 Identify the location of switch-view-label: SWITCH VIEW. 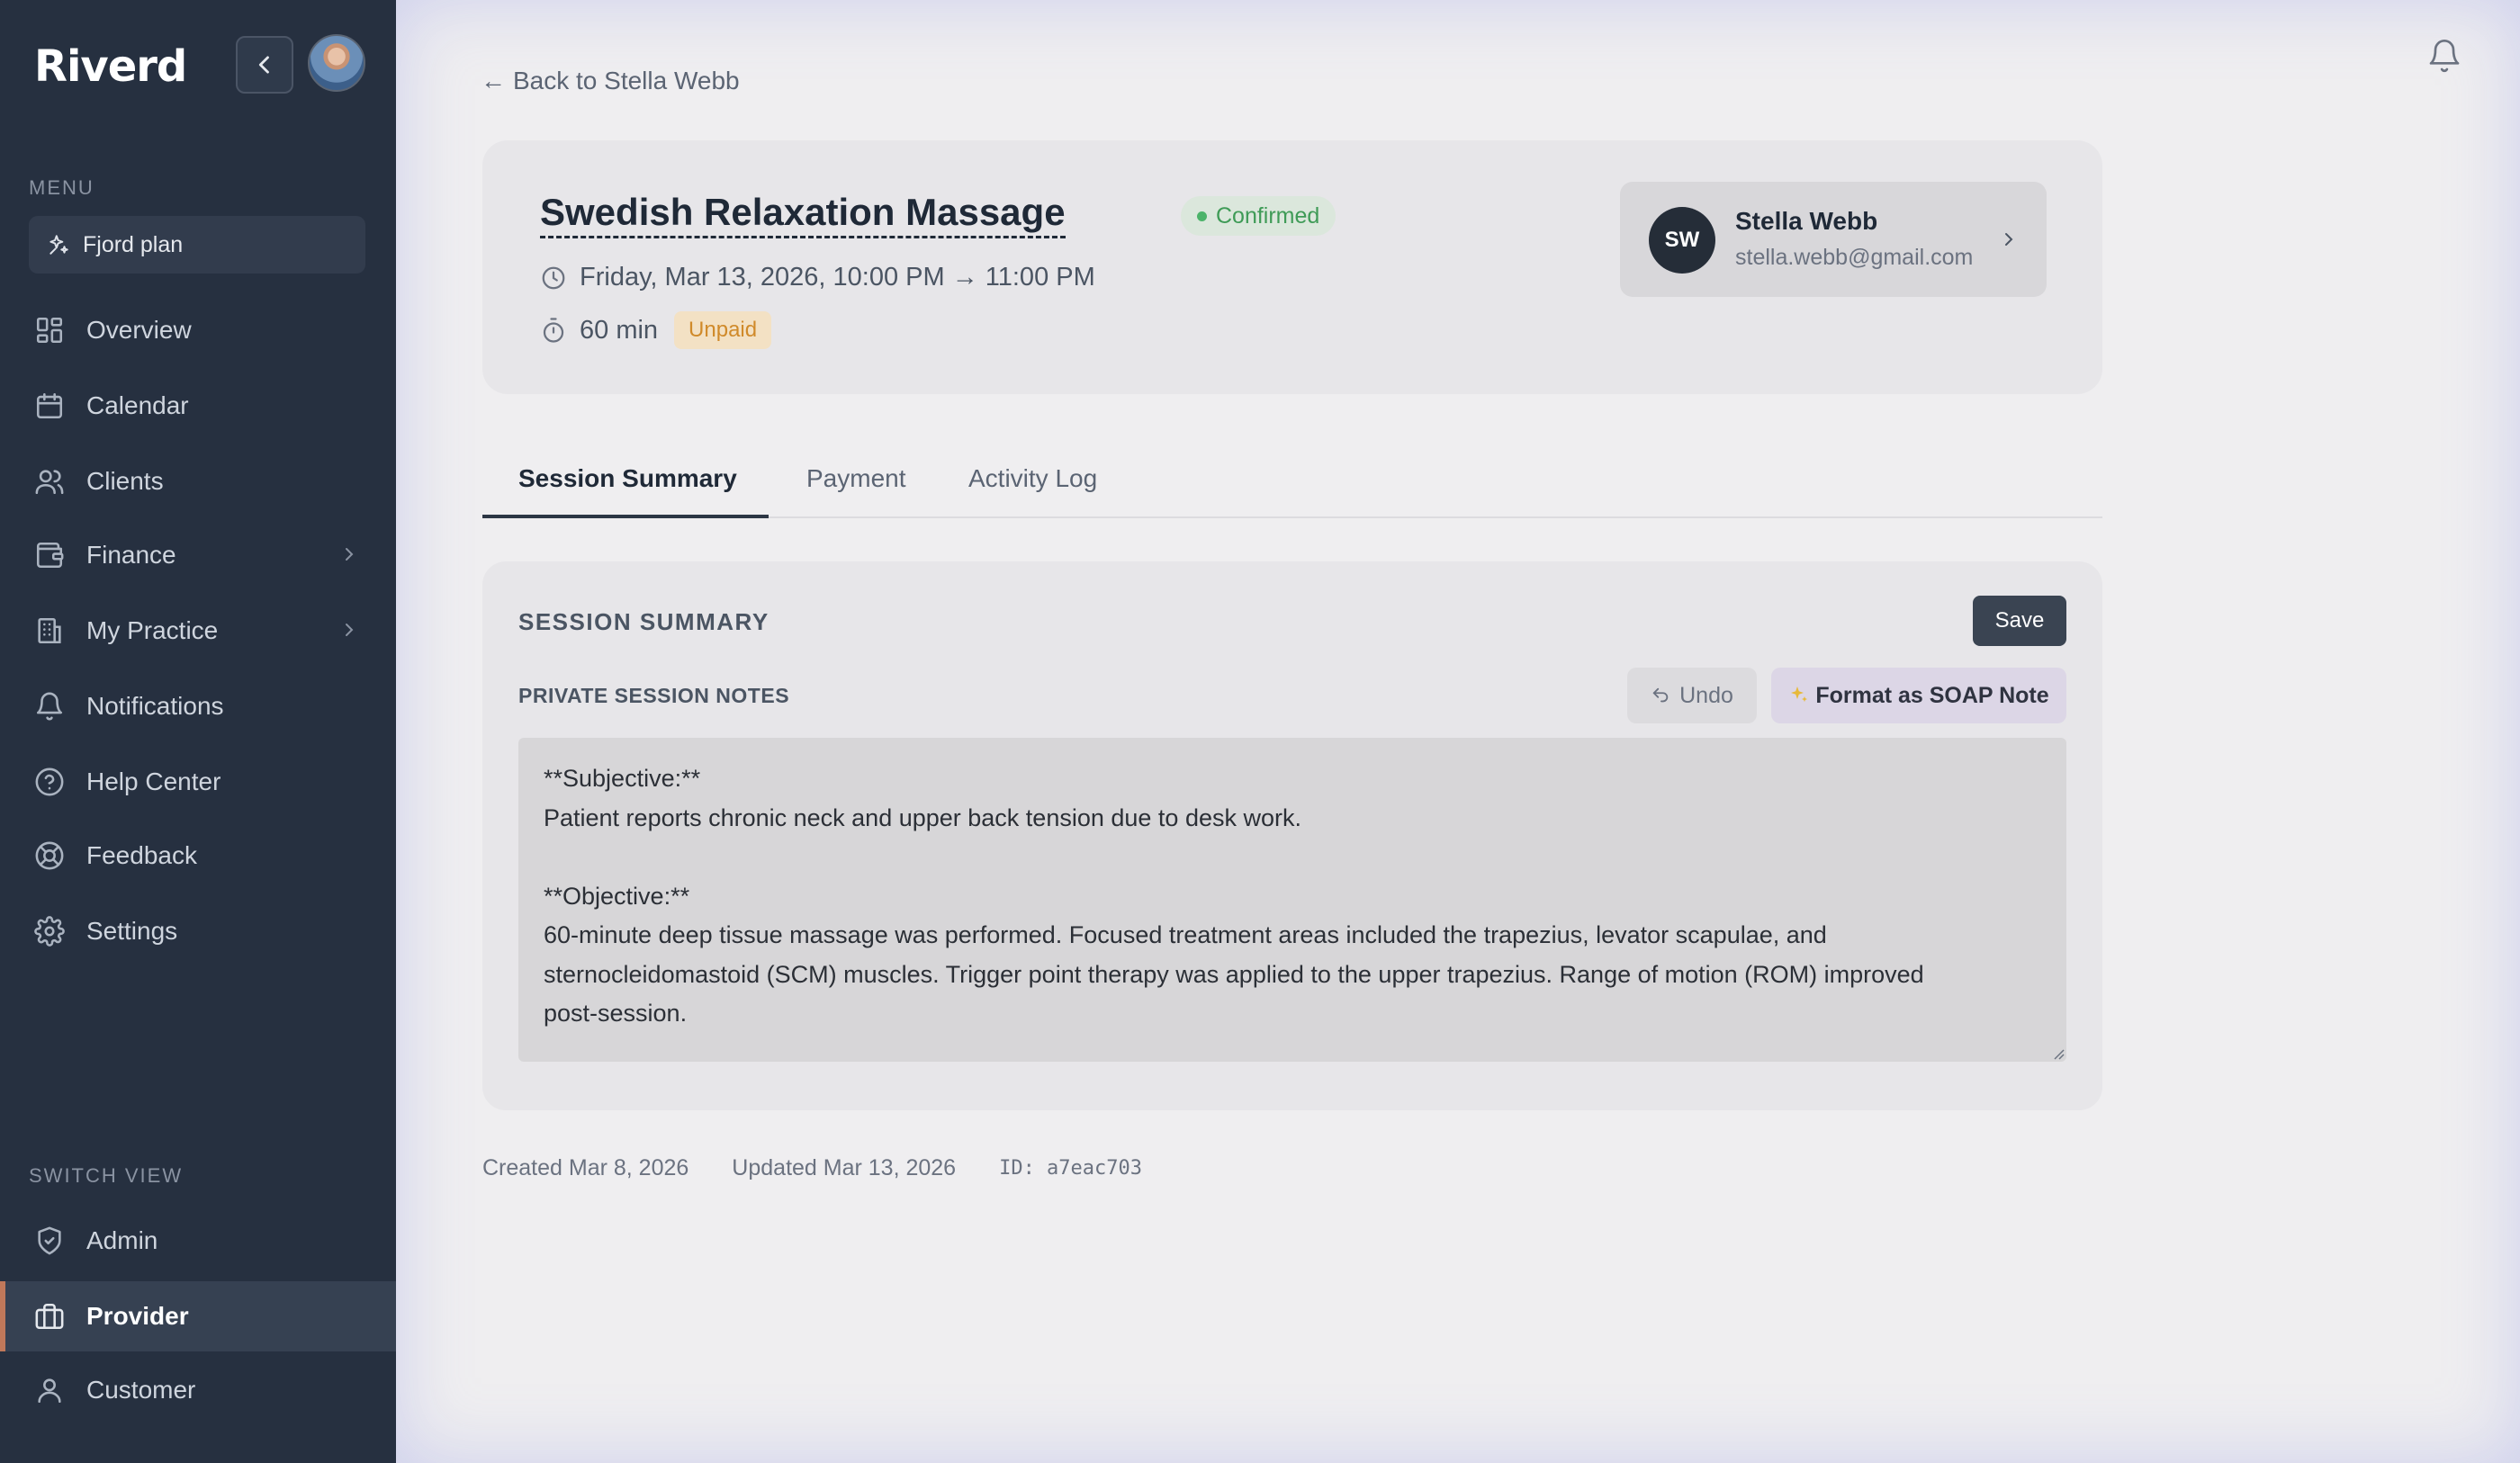
(107, 1176).